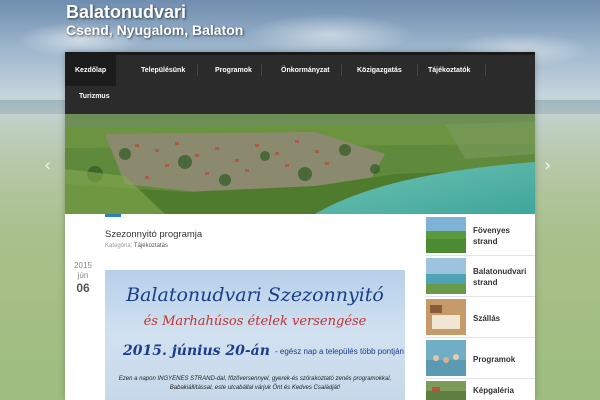 This screenshot has width=600, height=400. What do you see at coordinates (255, 295) in the screenshot?
I see `poster-title: Balatonudvari Szezonnyitó` at bounding box center [255, 295].